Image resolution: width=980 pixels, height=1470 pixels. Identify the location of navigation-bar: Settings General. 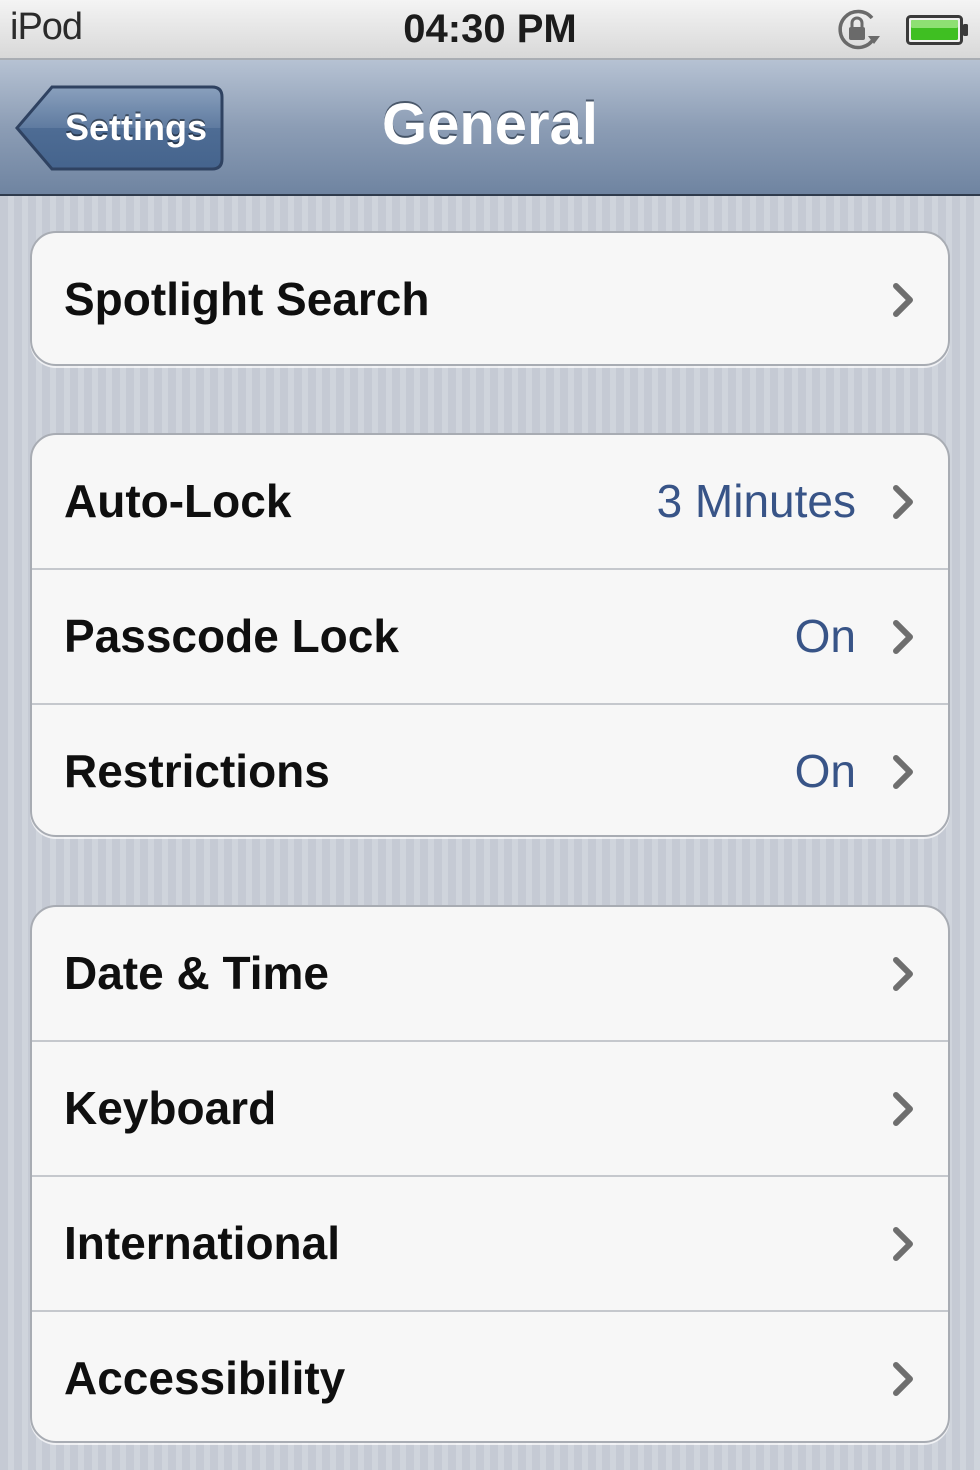
(490, 128).